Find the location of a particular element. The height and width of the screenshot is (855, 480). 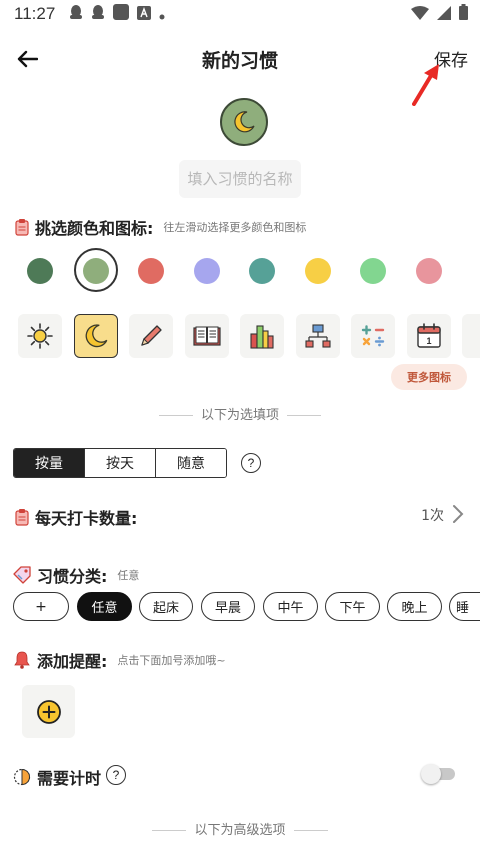

daily-count-label: 每天打卡数量: is located at coordinates (86, 518).